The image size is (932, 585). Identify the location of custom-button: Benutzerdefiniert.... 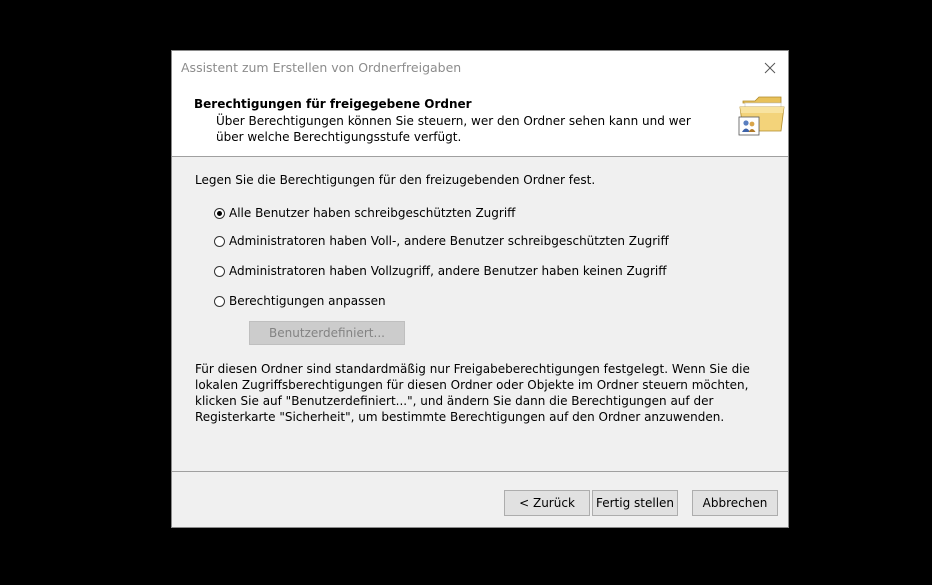
(327, 333).